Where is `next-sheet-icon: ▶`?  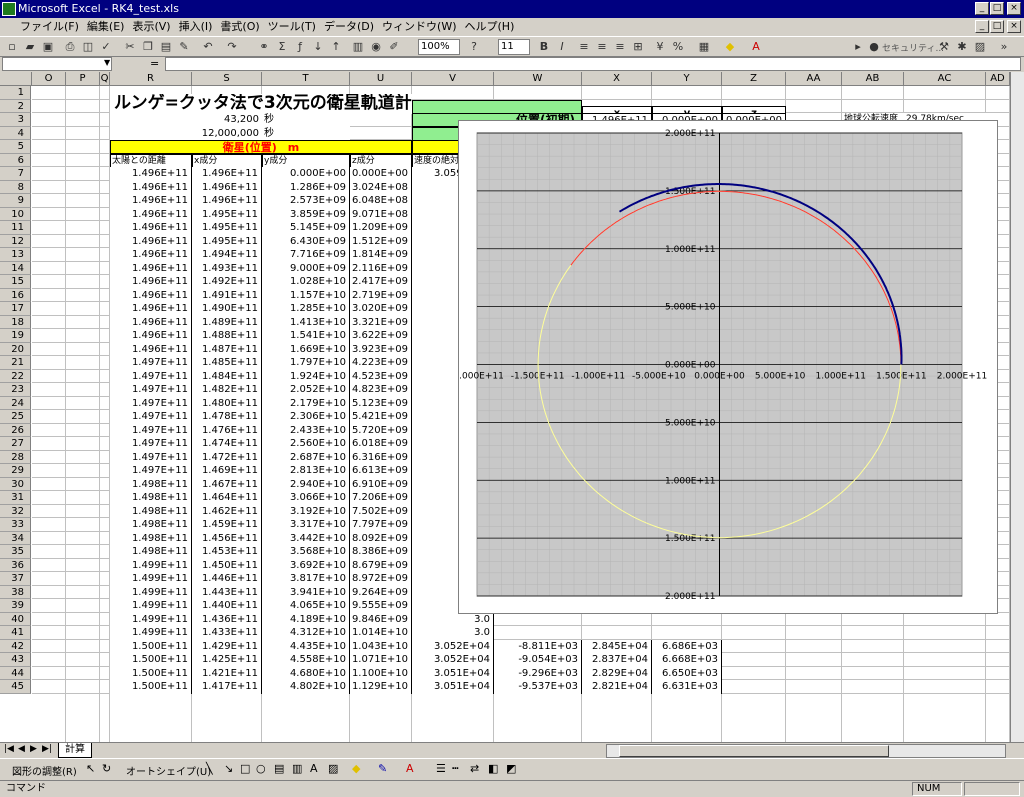 next-sheet-icon: ▶ is located at coordinates (33, 749).